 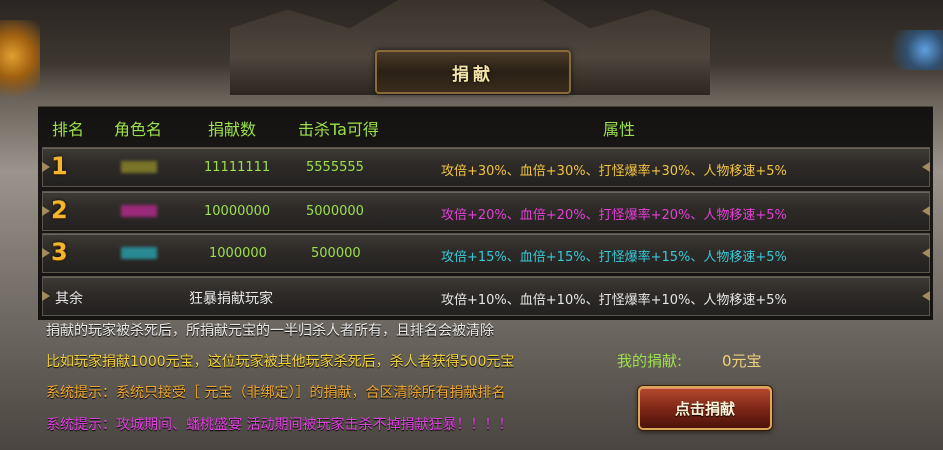 What do you see at coordinates (276, 393) in the screenshot?
I see `info-line-3: 系统提示：系统只接受［ 元宝（非绑定）］的捐献，合区清除所有捐献排名` at bounding box center [276, 393].